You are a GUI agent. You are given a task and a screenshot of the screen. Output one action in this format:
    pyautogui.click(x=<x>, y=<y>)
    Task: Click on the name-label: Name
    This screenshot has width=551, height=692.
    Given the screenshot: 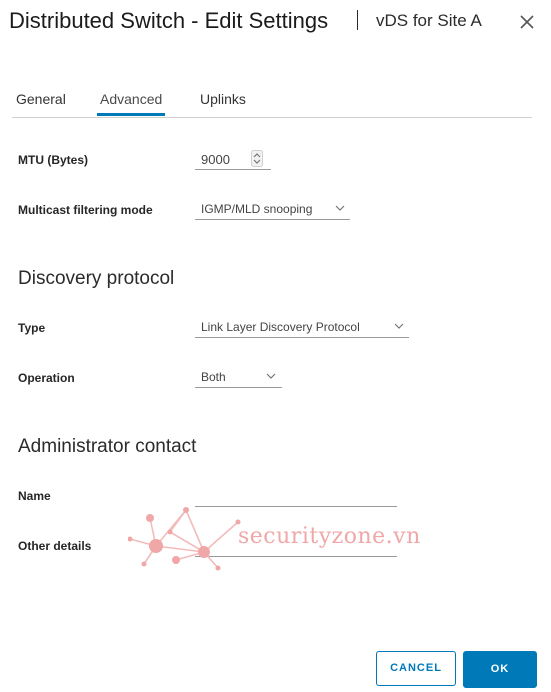 What is the action you would take?
    pyautogui.click(x=34, y=496)
    